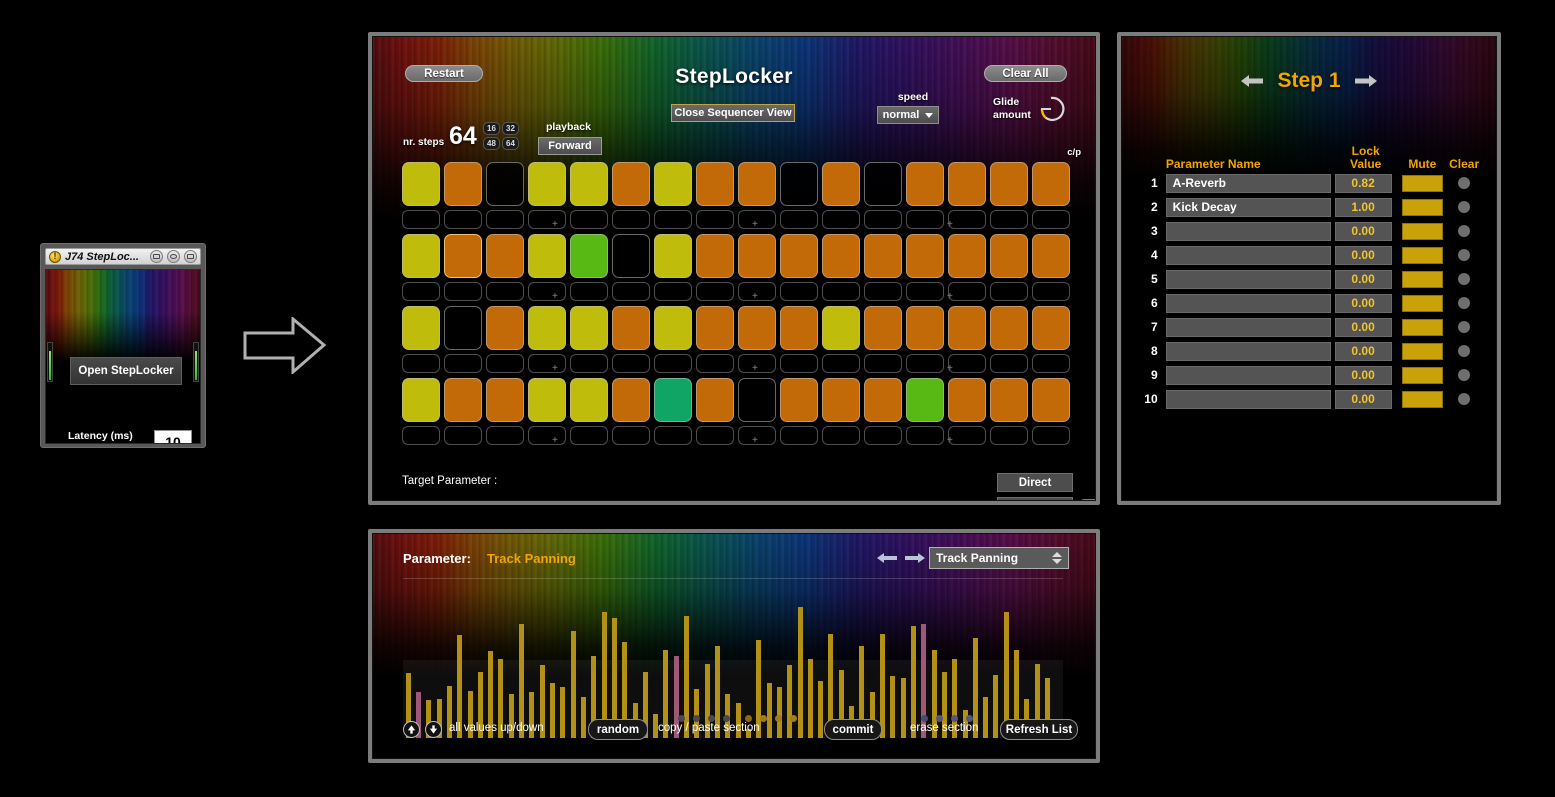 The width and height of the screenshot is (1555, 797). Describe the element at coordinates (1039, 729) in the screenshot. I see `refresh-list-button: Refresh List` at that location.